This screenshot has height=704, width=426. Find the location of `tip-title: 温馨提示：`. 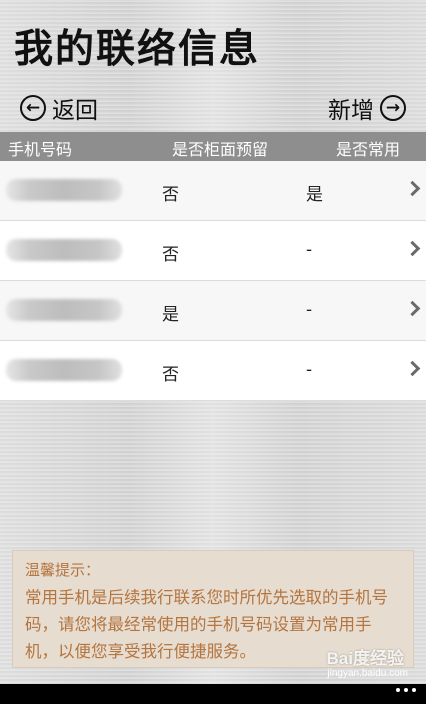

tip-title: 温馨提示： is located at coordinates (63, 570).